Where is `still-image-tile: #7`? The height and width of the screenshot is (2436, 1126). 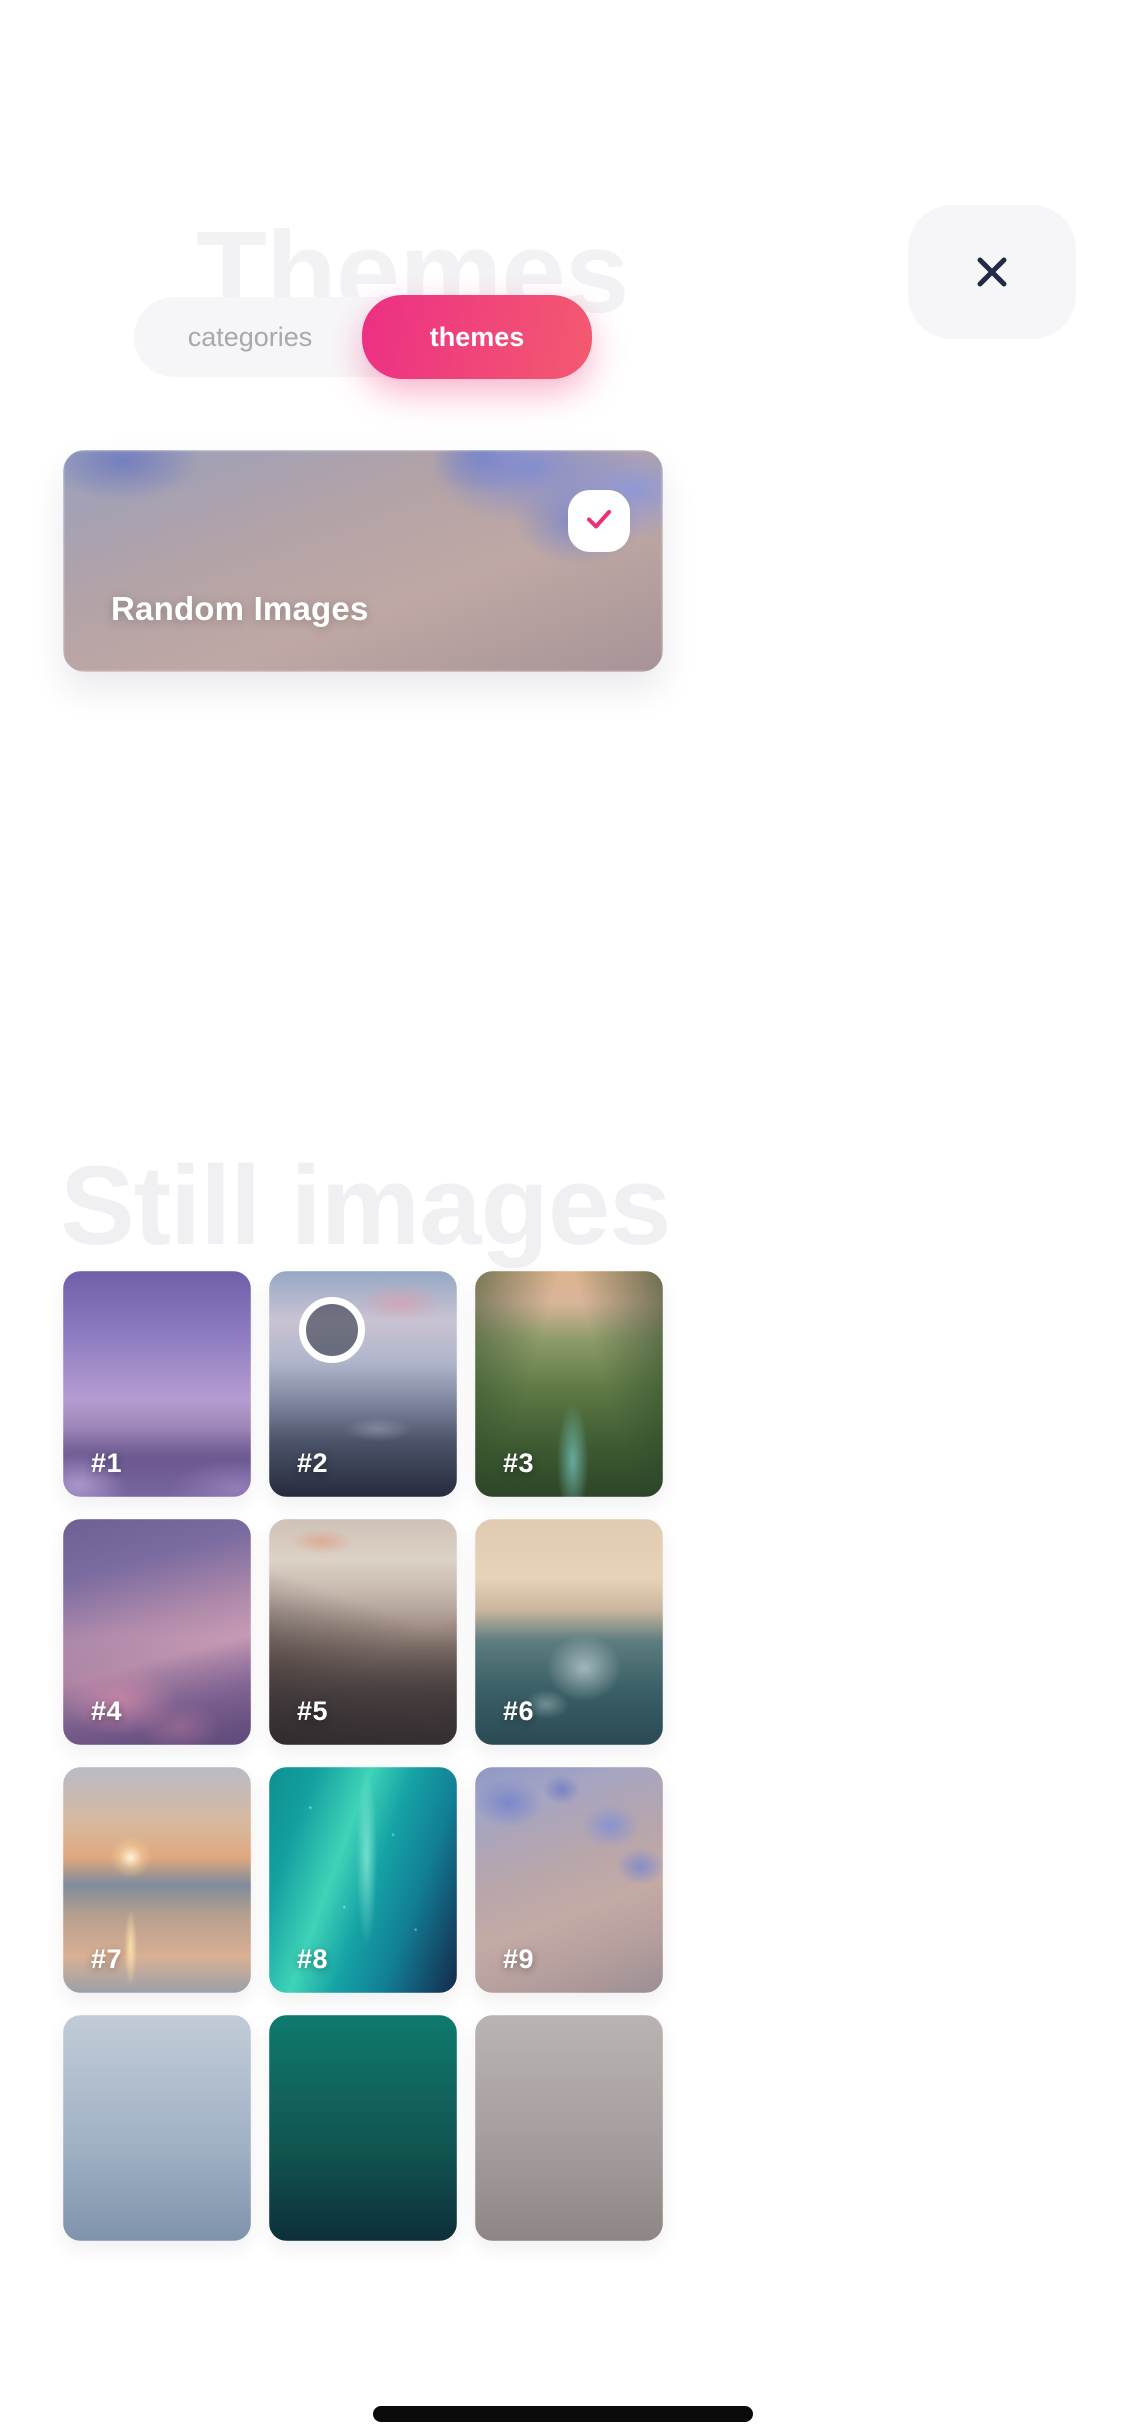
still-image-tile: #7 is located at coordinates (157, 1880).